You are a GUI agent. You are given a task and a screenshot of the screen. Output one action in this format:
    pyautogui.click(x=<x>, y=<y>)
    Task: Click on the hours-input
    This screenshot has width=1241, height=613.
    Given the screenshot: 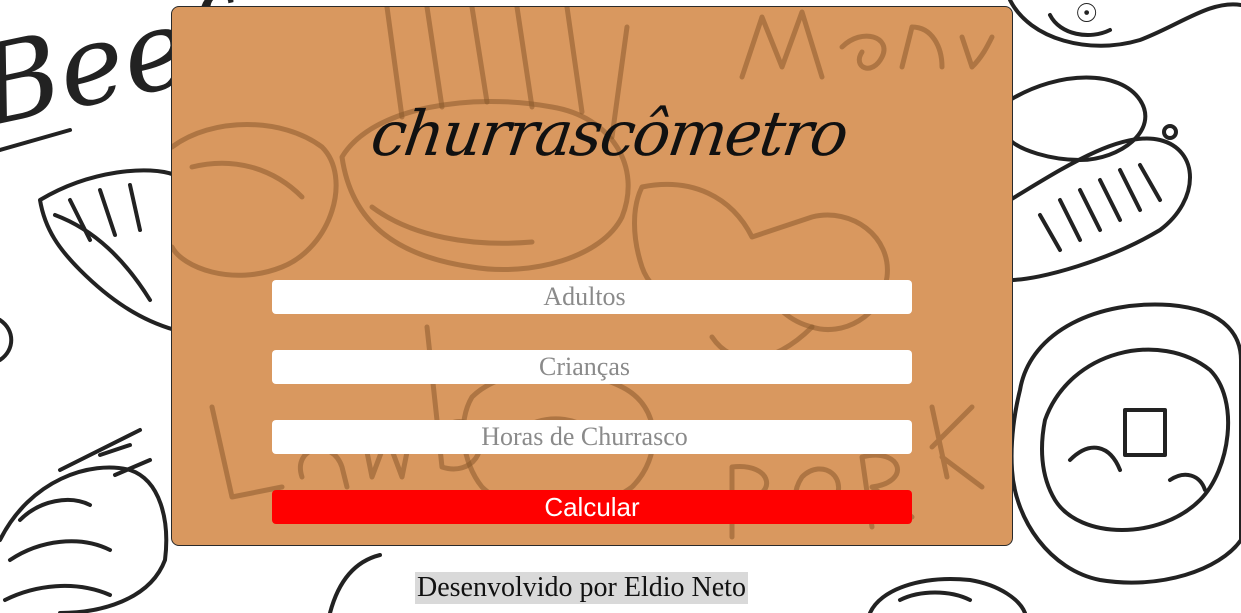 What is the action you would take?
    pyautogui.click(x=592, y=437)
    